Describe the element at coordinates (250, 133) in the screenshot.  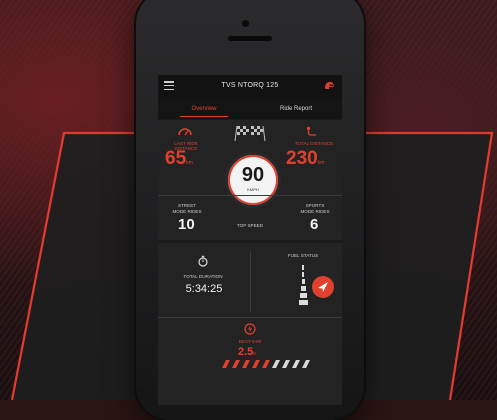
I see `chequered-flags-icon` at that location.